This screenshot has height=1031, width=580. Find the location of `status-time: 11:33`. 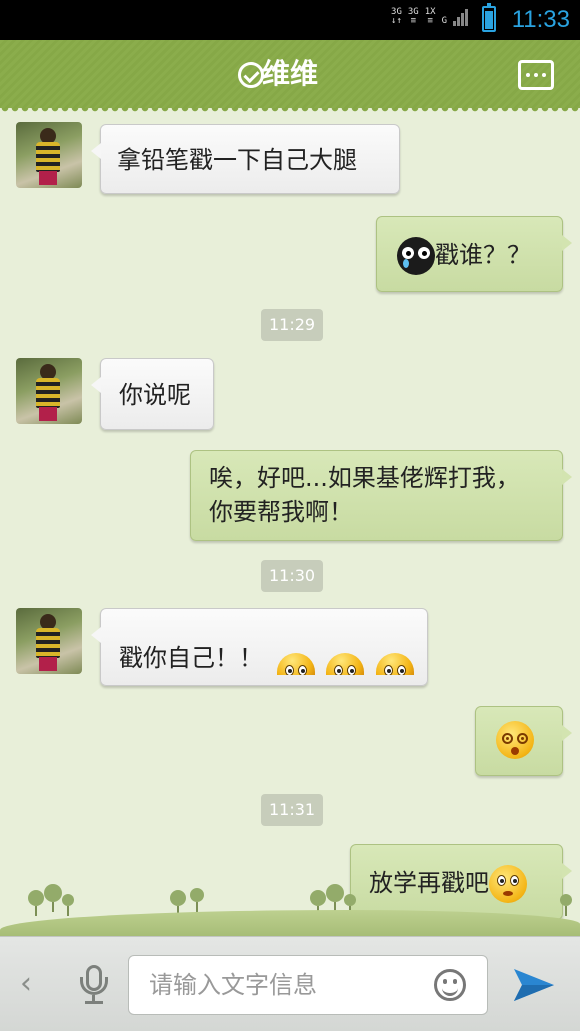

status-time: 11:33 is located at coordinates (540, 19).